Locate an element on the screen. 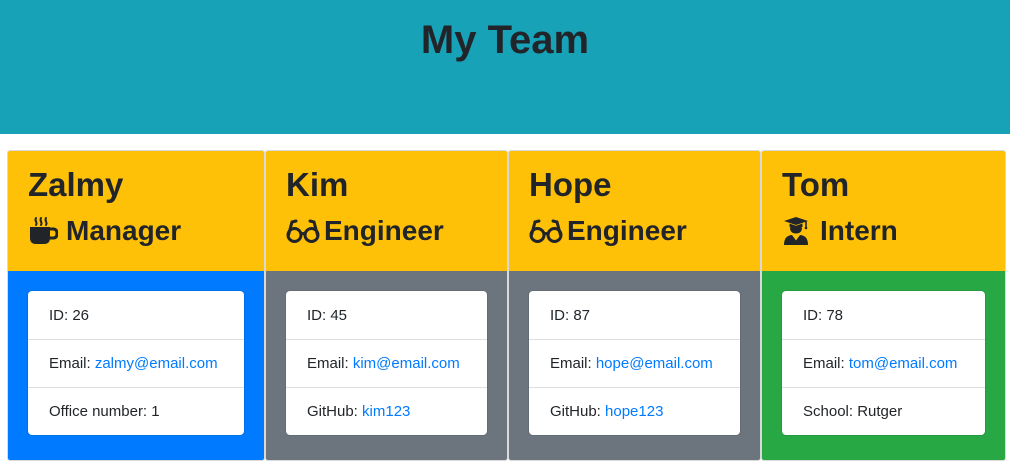 The height and width of the screenshot is (472, 1010). employee-role: Intern is located at coordinates (840, 231).